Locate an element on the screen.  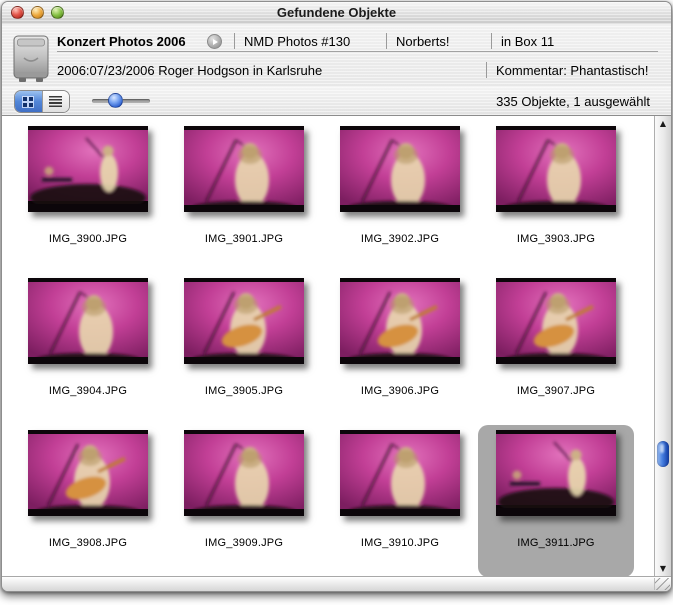
photo-thumbnail: IMG_3901.JPG is located at coordinates (244, 197).